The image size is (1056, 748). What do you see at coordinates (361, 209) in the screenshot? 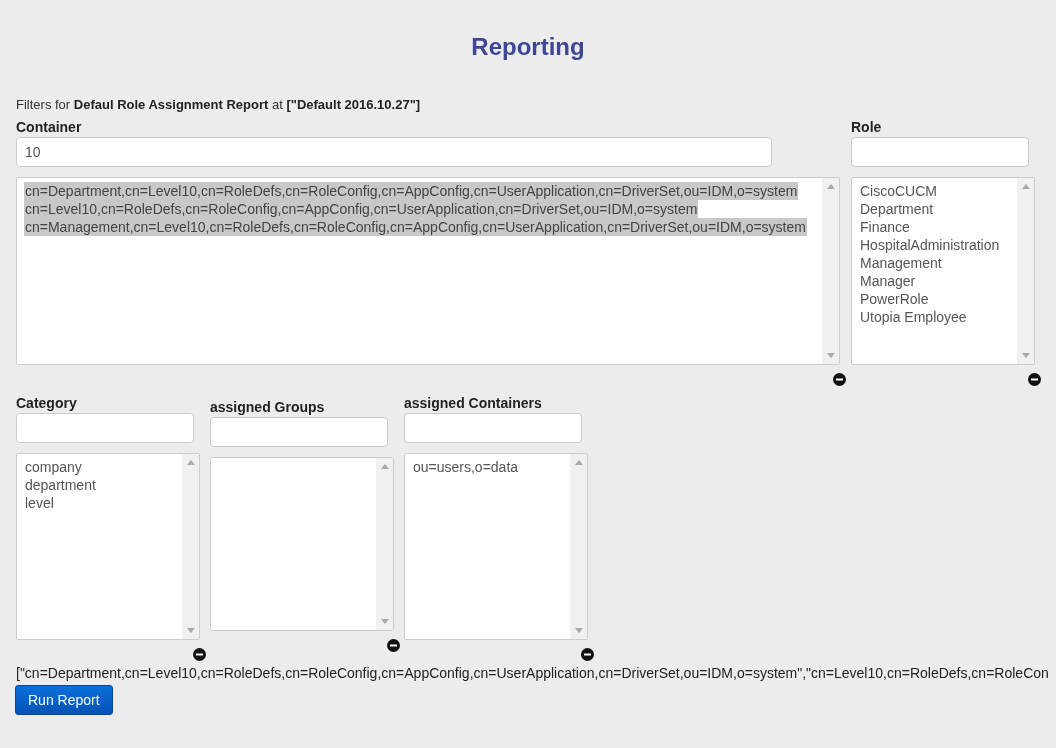
I see `list-option: cn=Level10,cn=RoleDefs,cn=RoleConfig,cn=AppConfig,cn=UserApplication,cn=DriverSet,ou=IDM,o=system` at bounding box center [361, 209].